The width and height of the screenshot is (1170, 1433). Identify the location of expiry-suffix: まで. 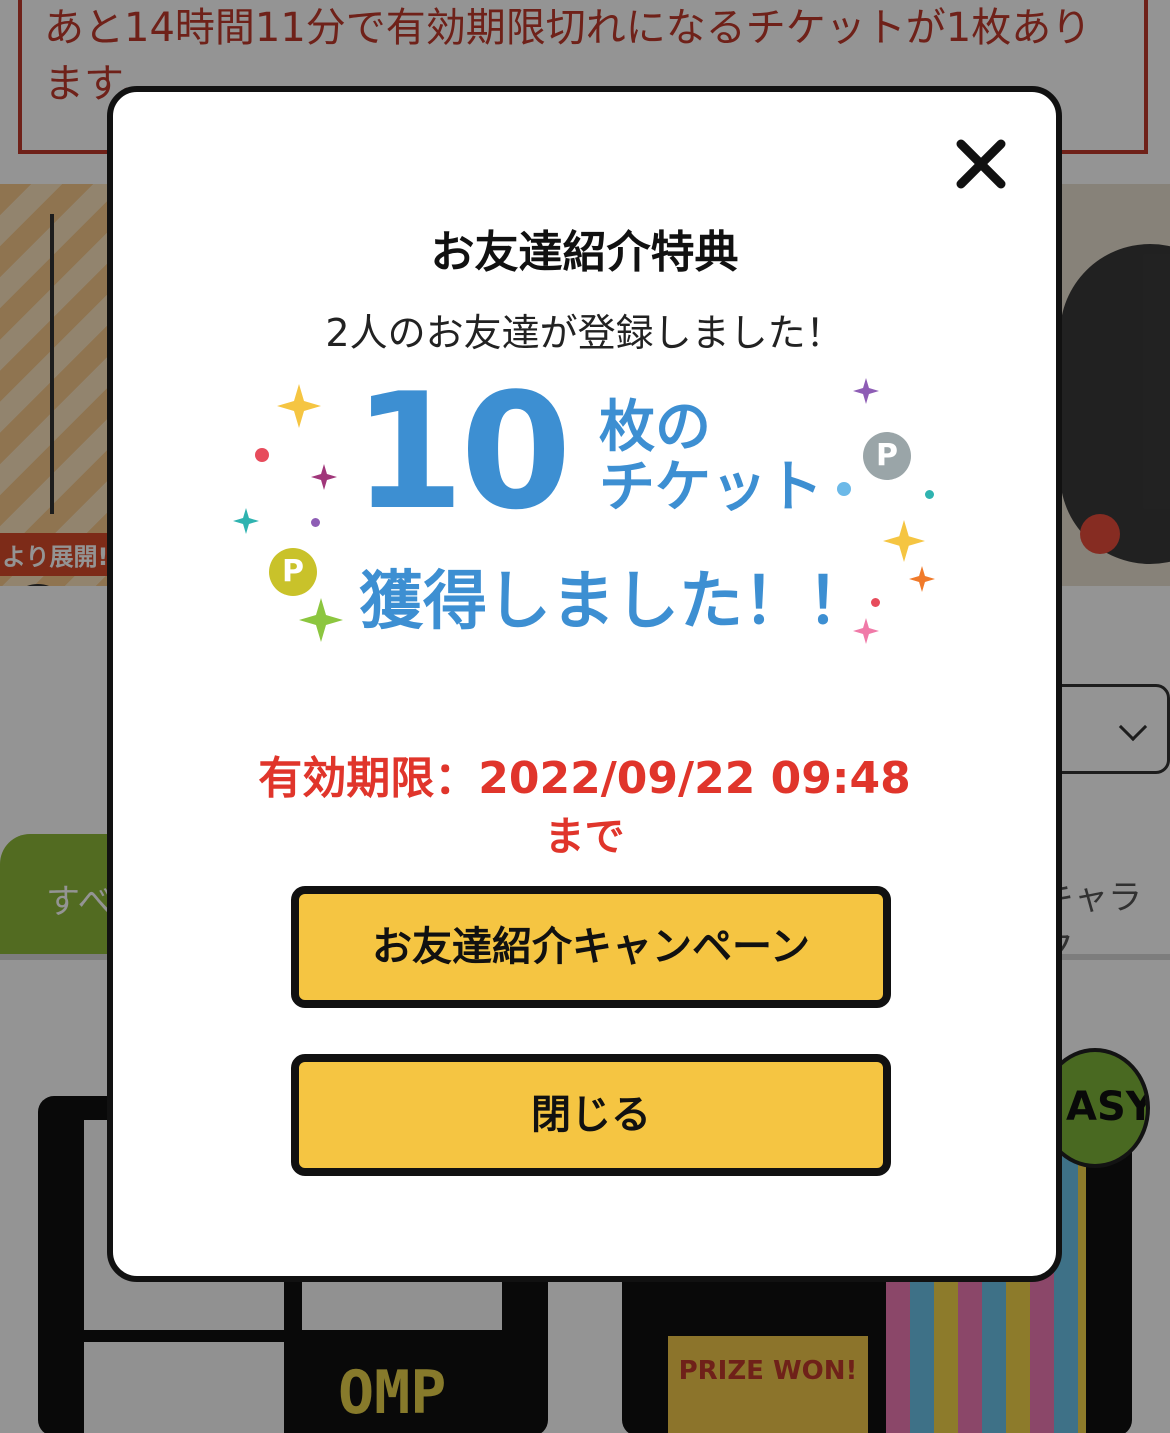
(584, 837).